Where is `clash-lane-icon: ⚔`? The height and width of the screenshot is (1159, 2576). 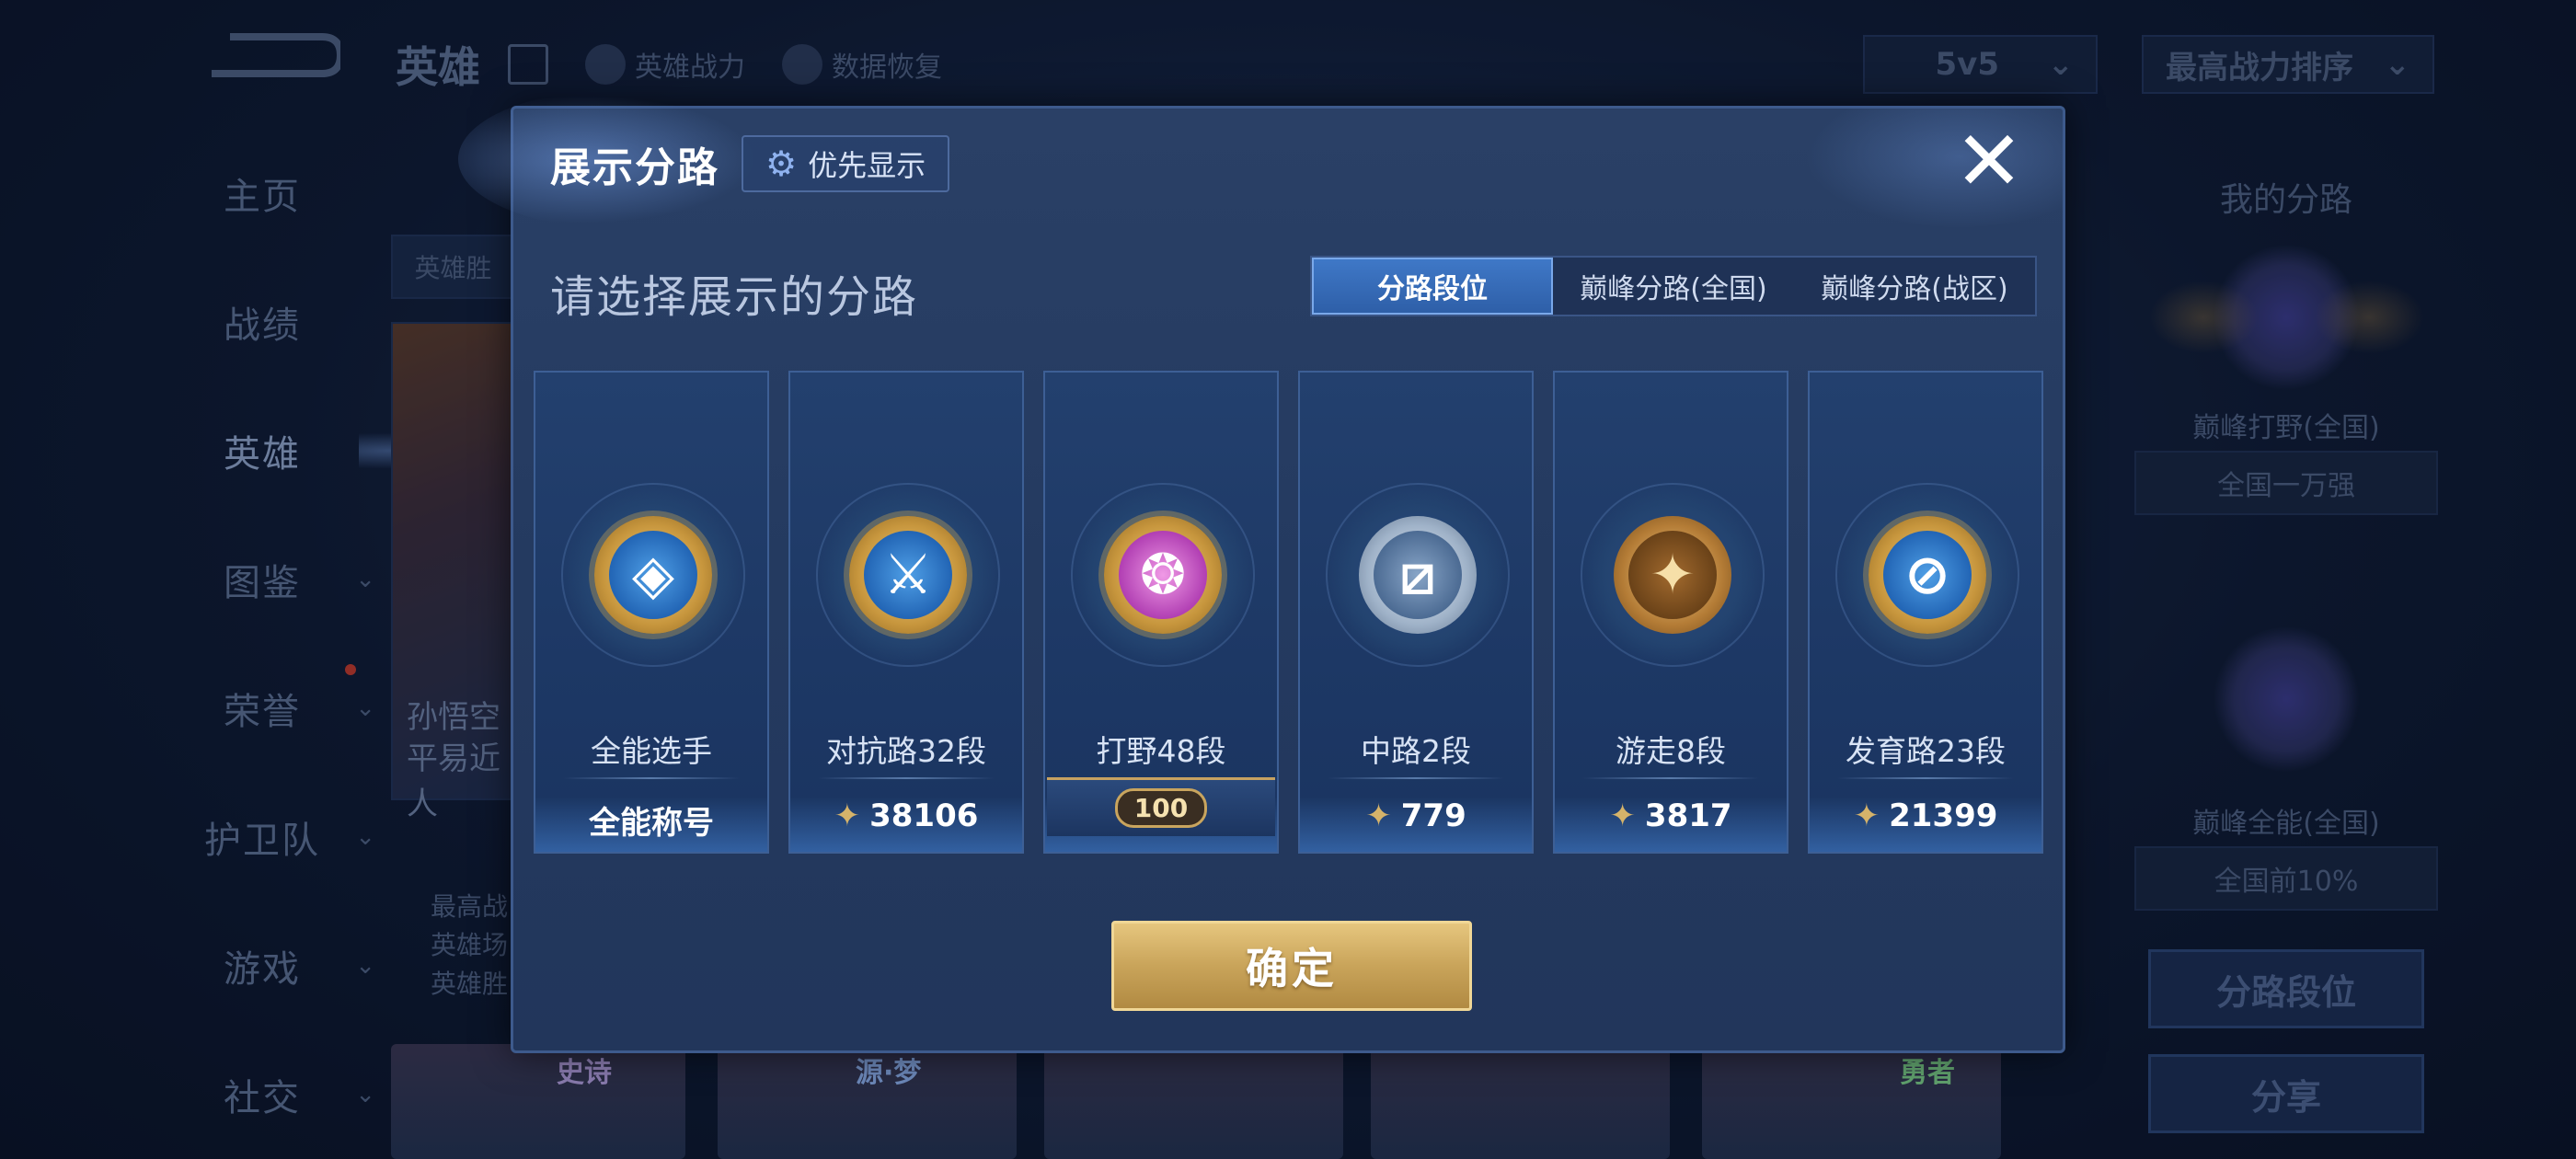 clash-lane-icon: ⚔ is located at coordinates (908, 575).